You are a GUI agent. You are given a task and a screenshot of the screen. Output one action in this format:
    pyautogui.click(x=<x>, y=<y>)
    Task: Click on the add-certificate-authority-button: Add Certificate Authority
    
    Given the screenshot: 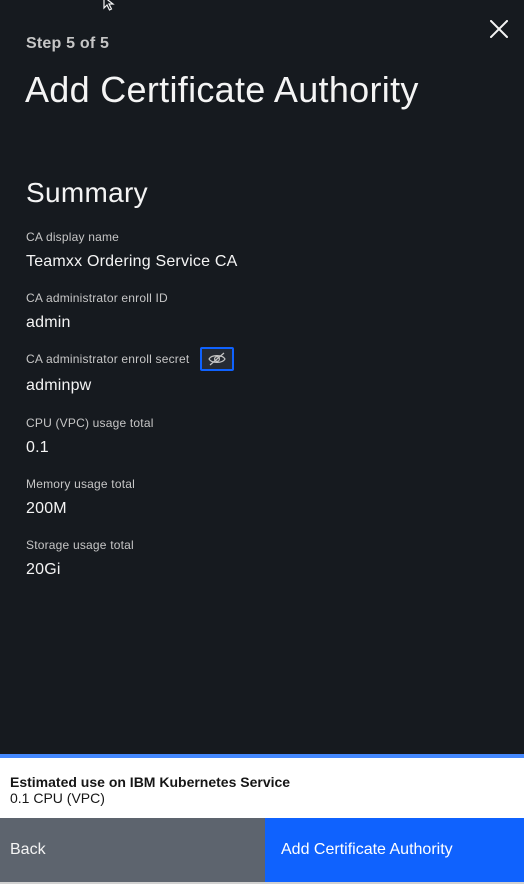 What is the action you would take?
    pyautogui.click(x=394, y=850)
    